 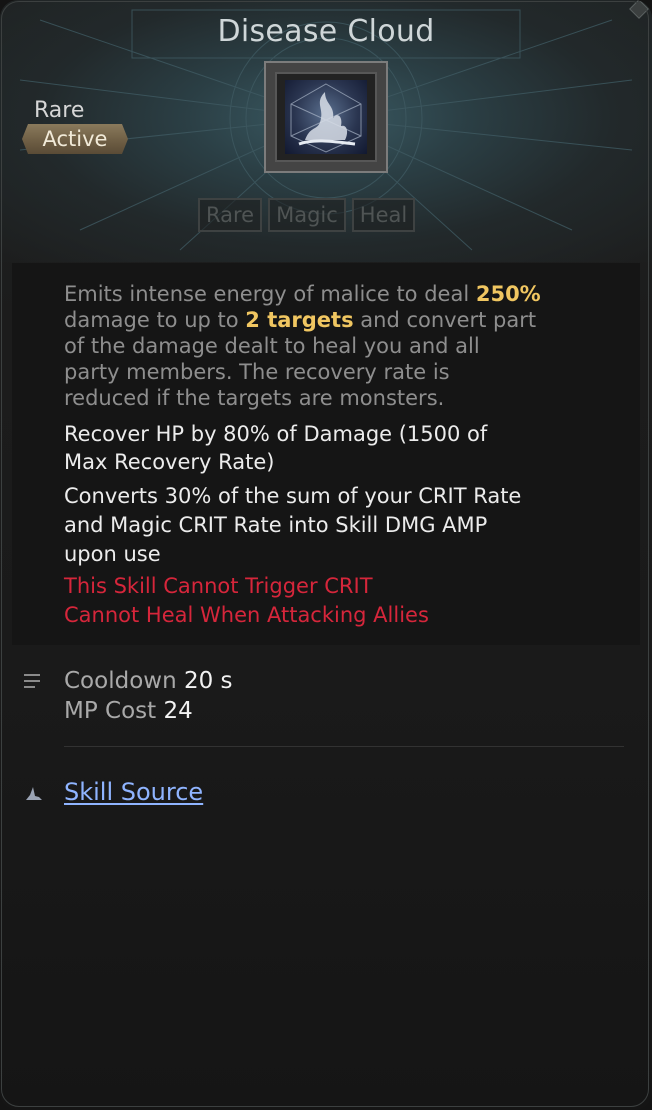 I want to click on tag-heal: Heal, so click(x=383, y=215).